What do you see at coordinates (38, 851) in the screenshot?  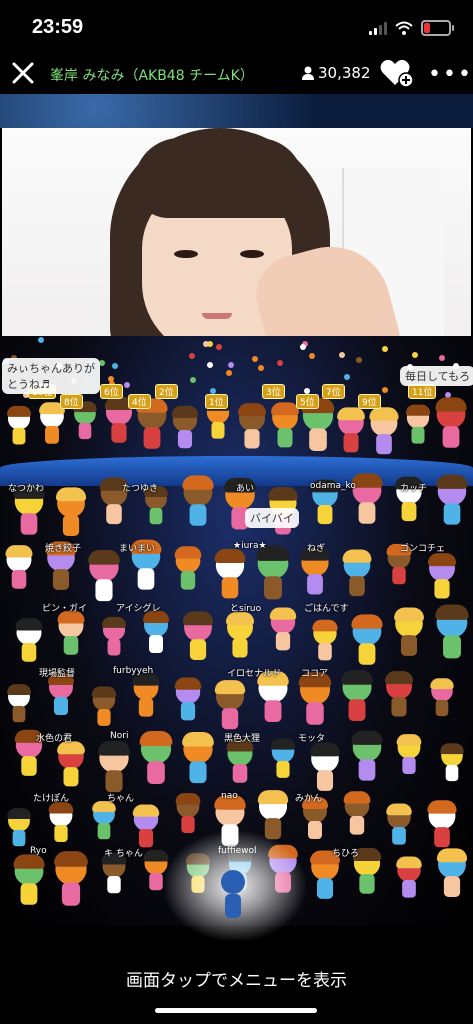 I see `viewer-name-tag: Ryo` at bounding box center [38, 851].